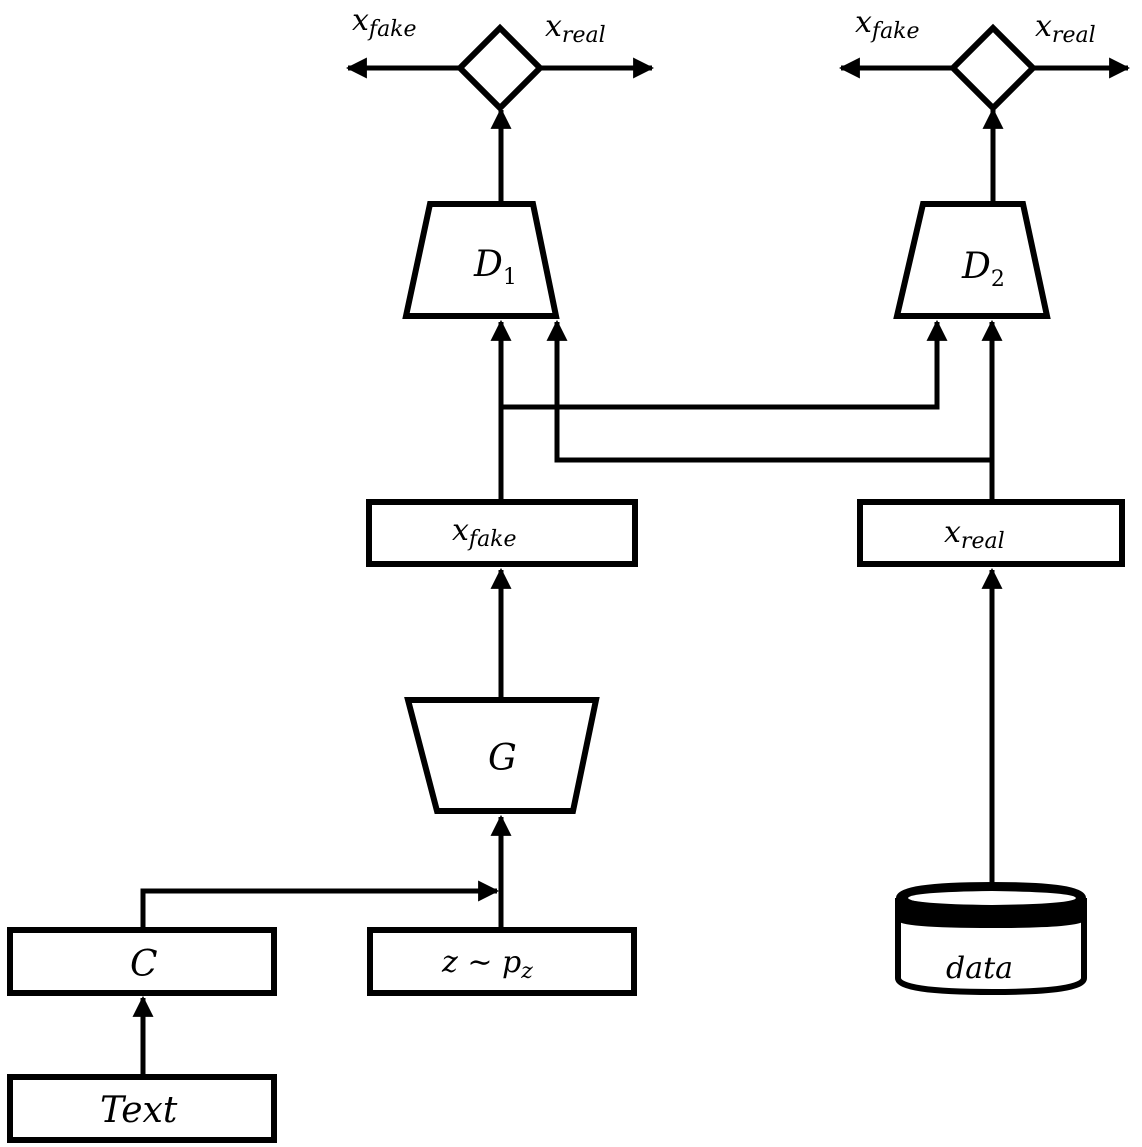 Image resolution: width=1142 pixels, height=1147 pixels. What do you see at coordinates (320, 904) in the screenshot?
I see `condition-to-g-arrow` at bounding box center [320, 904].